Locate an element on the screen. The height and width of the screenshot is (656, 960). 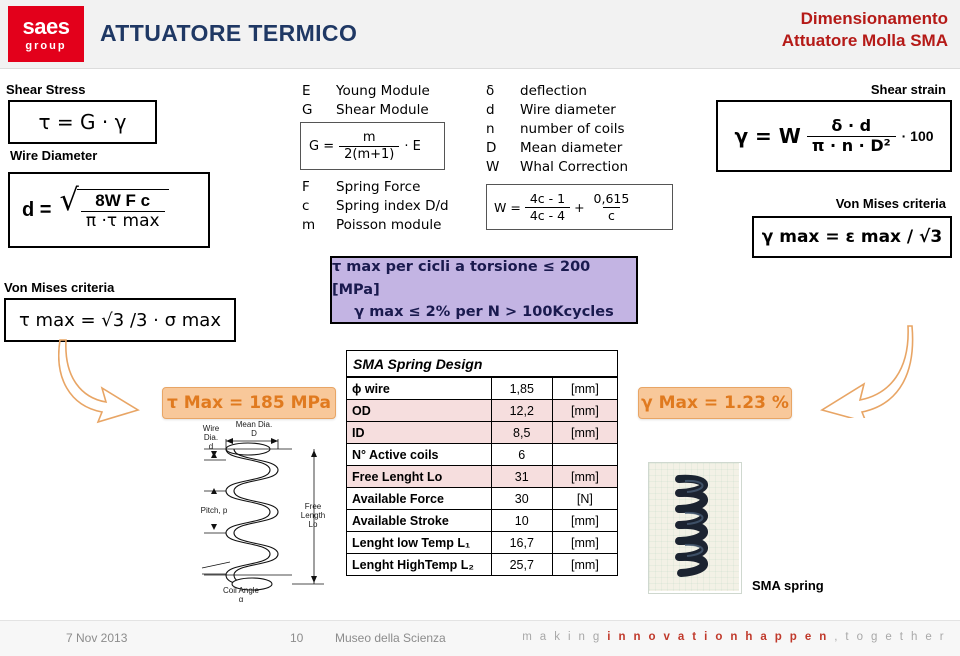
tau-max-result-badge: τ Max = 185 MPa is located at coordinates (249, 403).